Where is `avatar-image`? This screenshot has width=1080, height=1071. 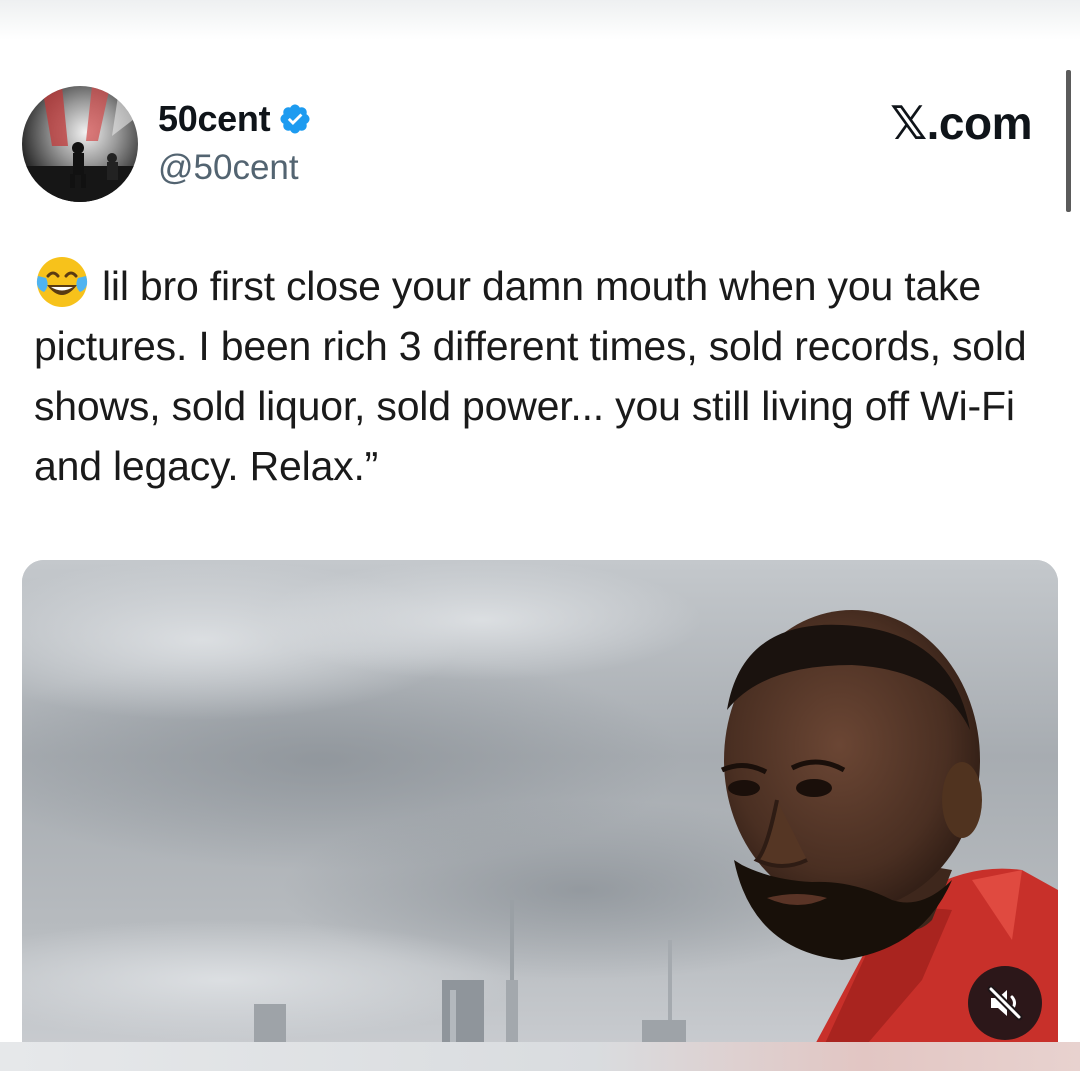
avatar-image is located at coordinates (80, 144).